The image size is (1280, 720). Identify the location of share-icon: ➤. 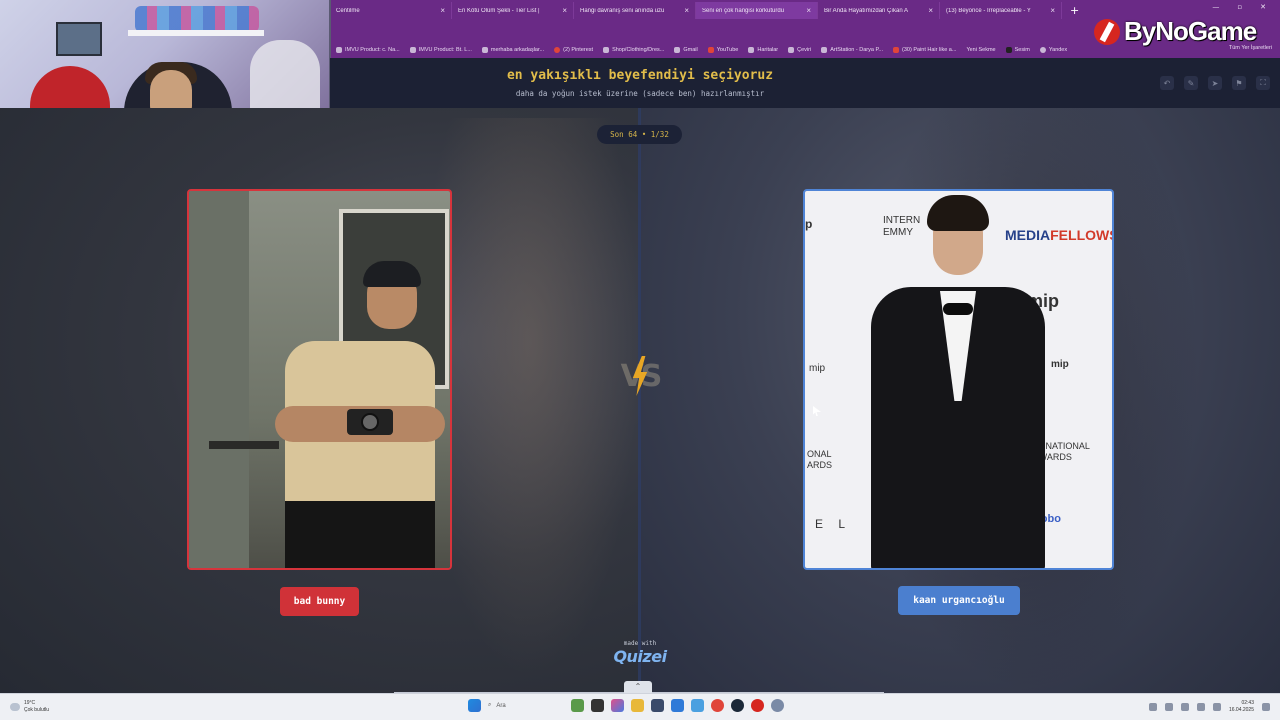
(1215, 83).